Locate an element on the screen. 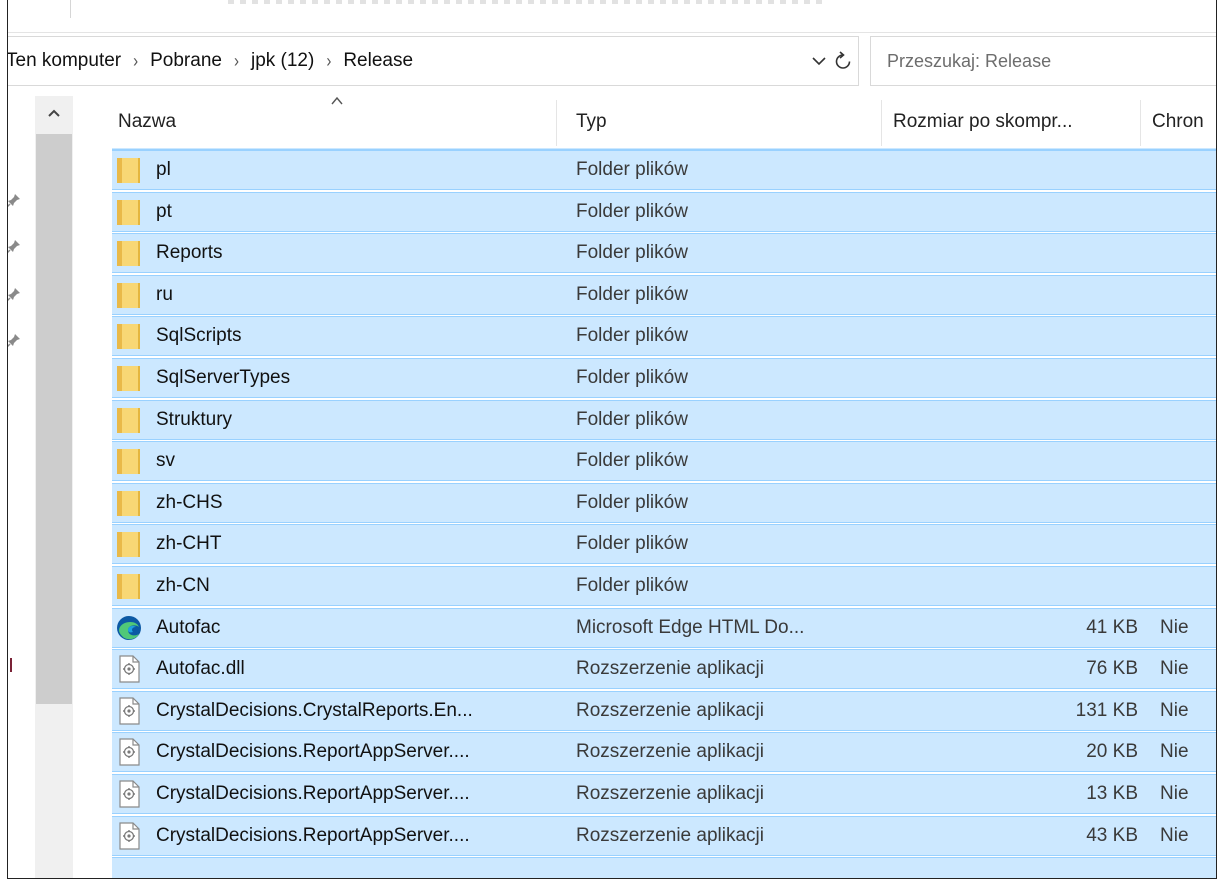 This screenshot has height=881, width=1222. file-name: SqlScripts is located at coordinates (199, 336).